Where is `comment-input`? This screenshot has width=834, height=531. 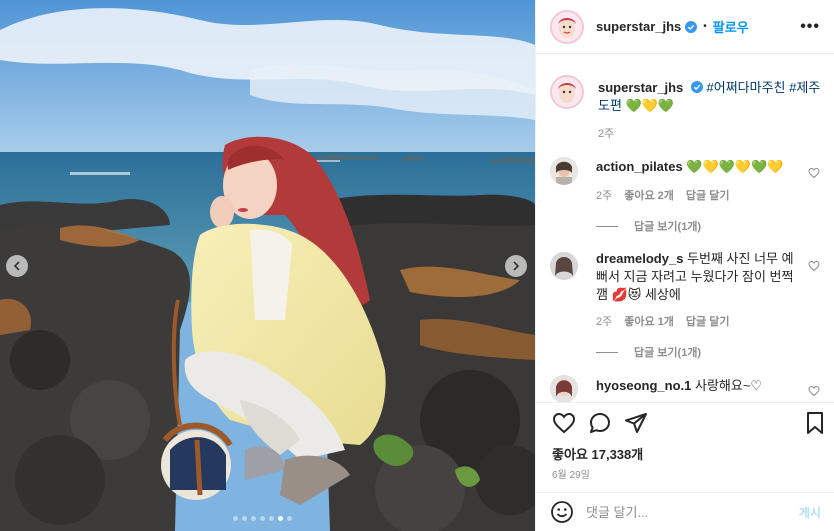
comment-input is located at coordinates (692, 512).